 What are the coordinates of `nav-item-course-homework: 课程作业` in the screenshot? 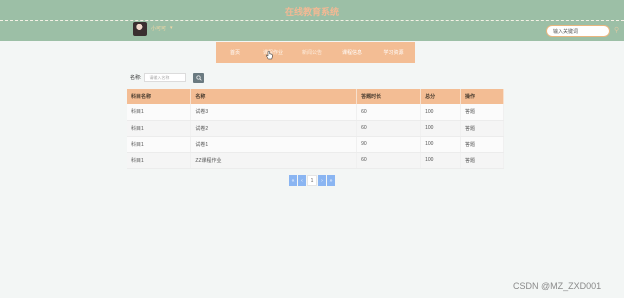 It's located at (273, 52).